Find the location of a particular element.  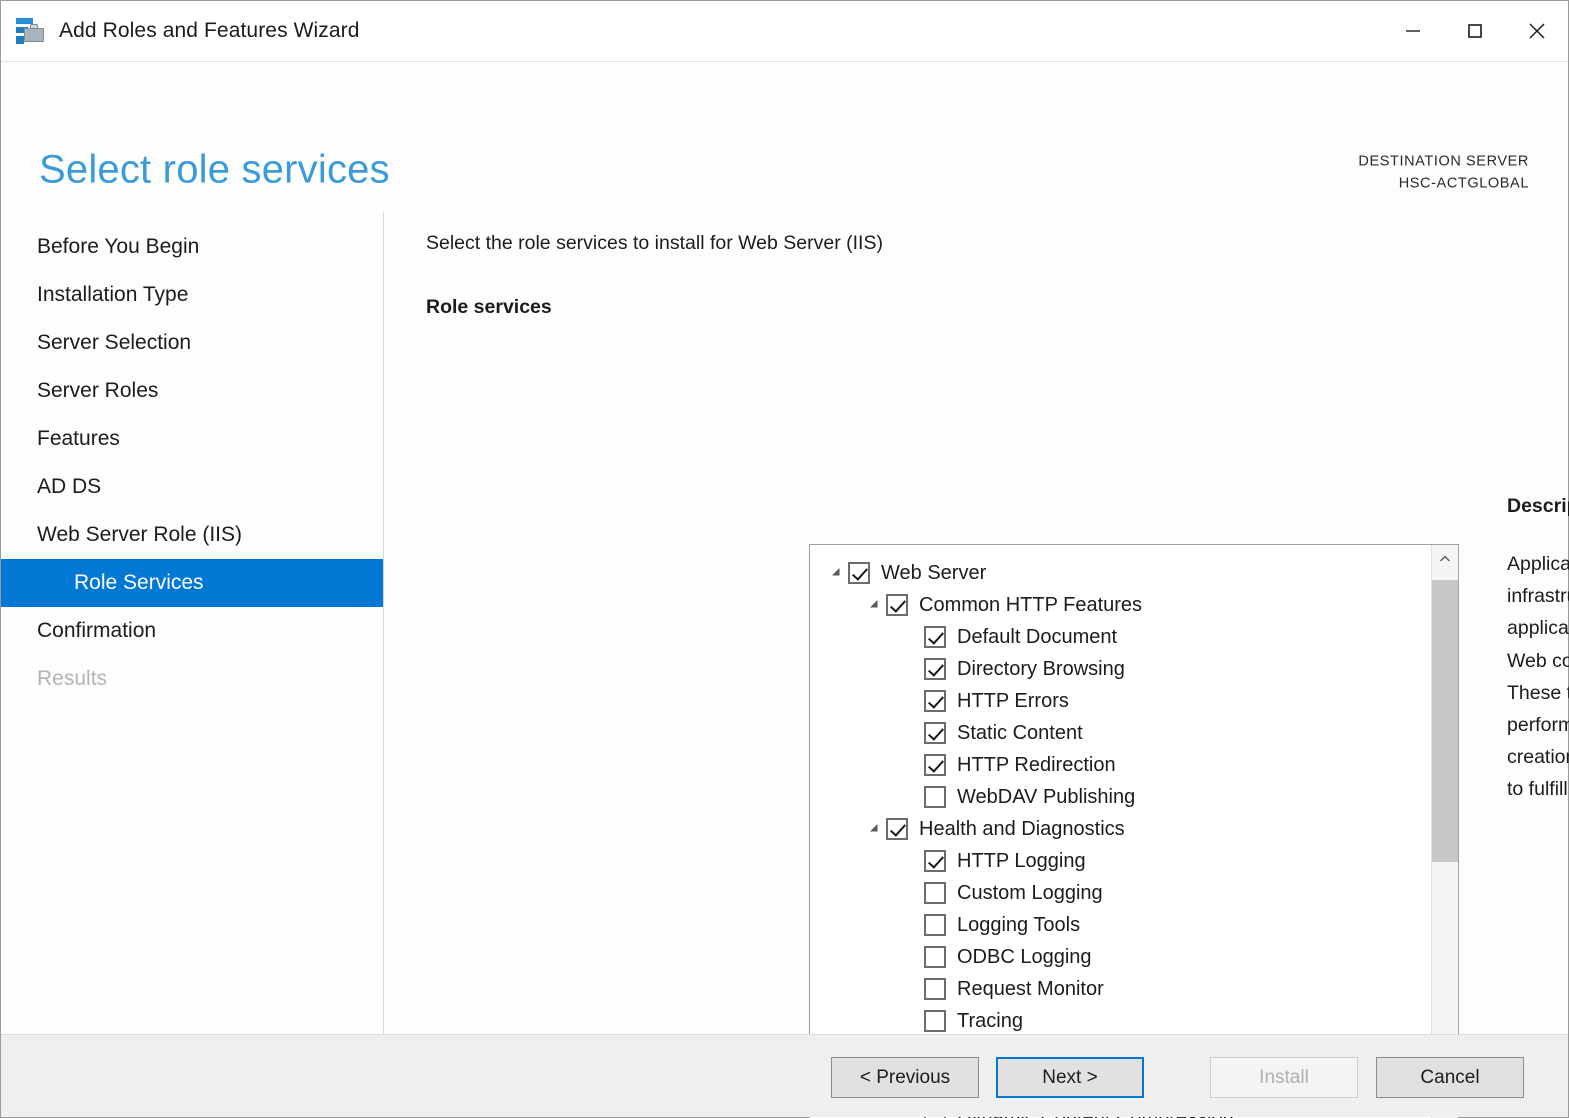

maximize-button is located at coordinates (1475, 31).